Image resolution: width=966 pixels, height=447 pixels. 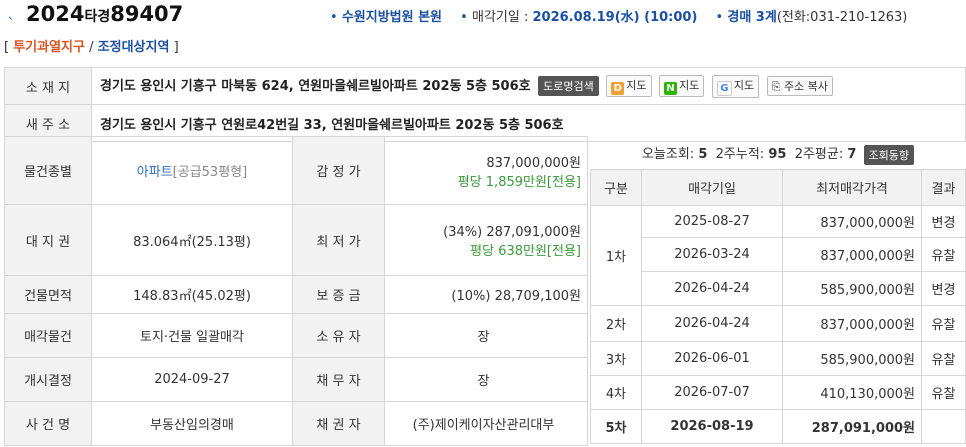 I want to click on type-value: 아파트[공급53평형], so click(x=192, y=170).